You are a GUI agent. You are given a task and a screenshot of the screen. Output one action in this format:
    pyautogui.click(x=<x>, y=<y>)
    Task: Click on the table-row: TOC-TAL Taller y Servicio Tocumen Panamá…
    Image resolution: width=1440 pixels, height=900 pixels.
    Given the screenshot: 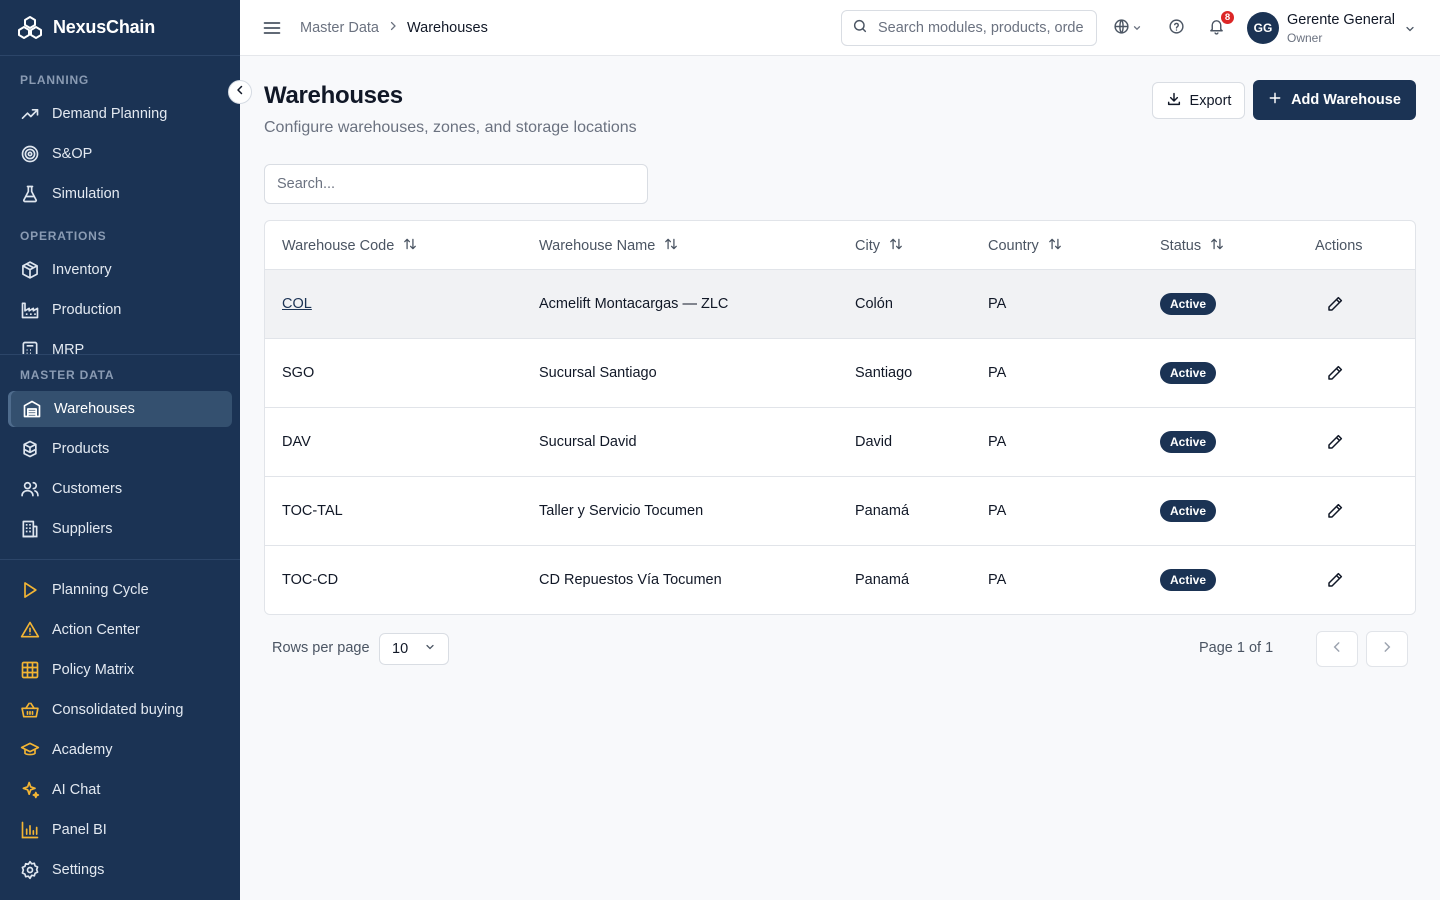 What is the action you would take?
    pyautogui.click(x=840, y=511)
    